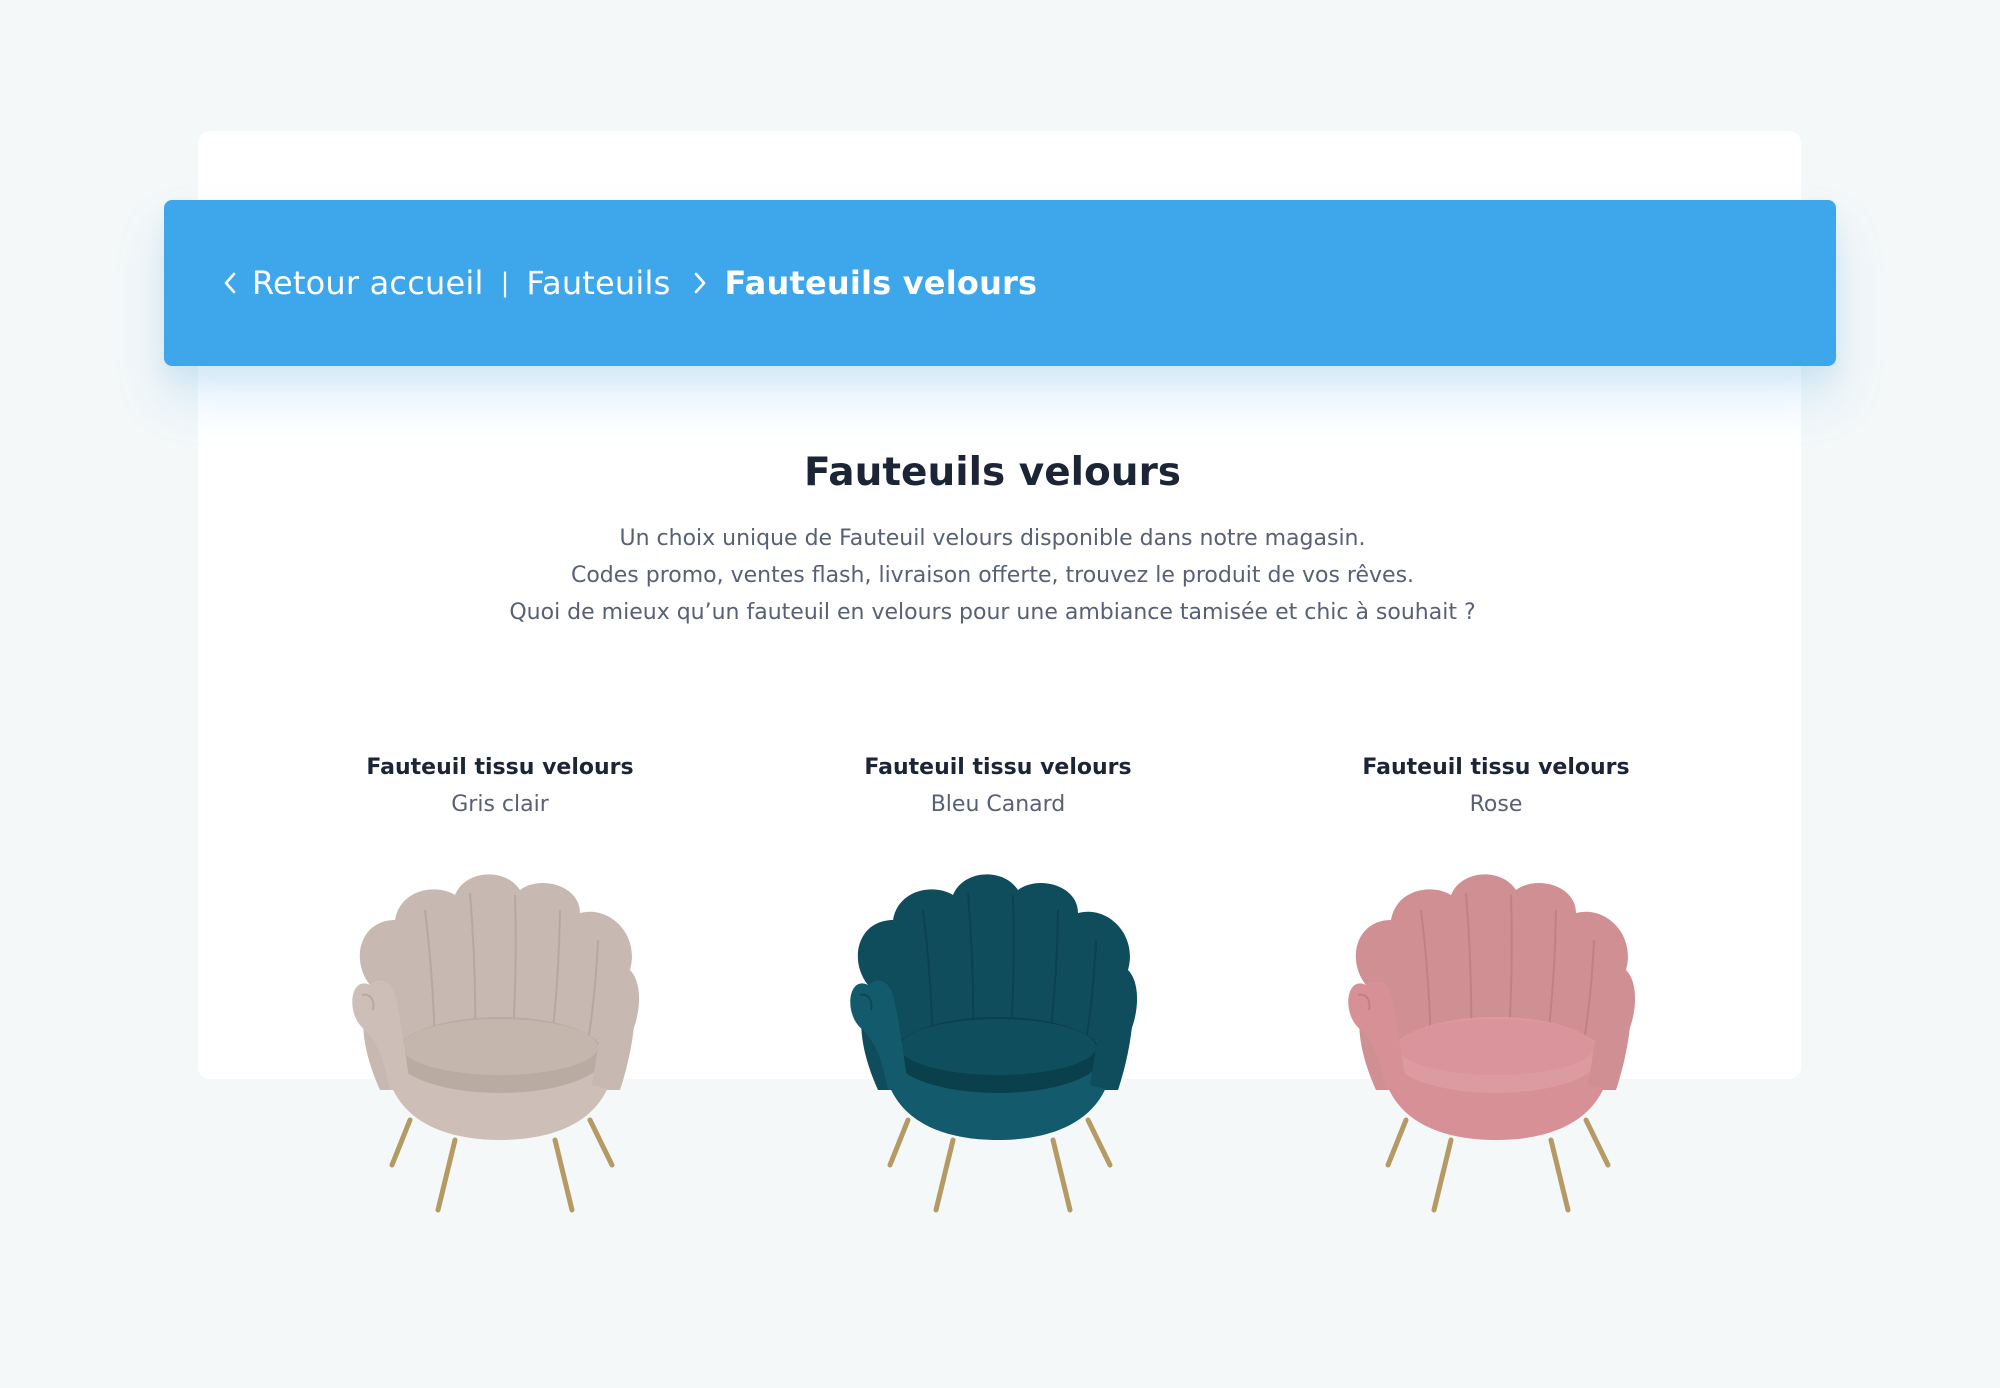  Describe the element at coordinates (598, 283) in the screenshot. I see `breadcrumb-item-fauteuils: Fauteuils` at that location.